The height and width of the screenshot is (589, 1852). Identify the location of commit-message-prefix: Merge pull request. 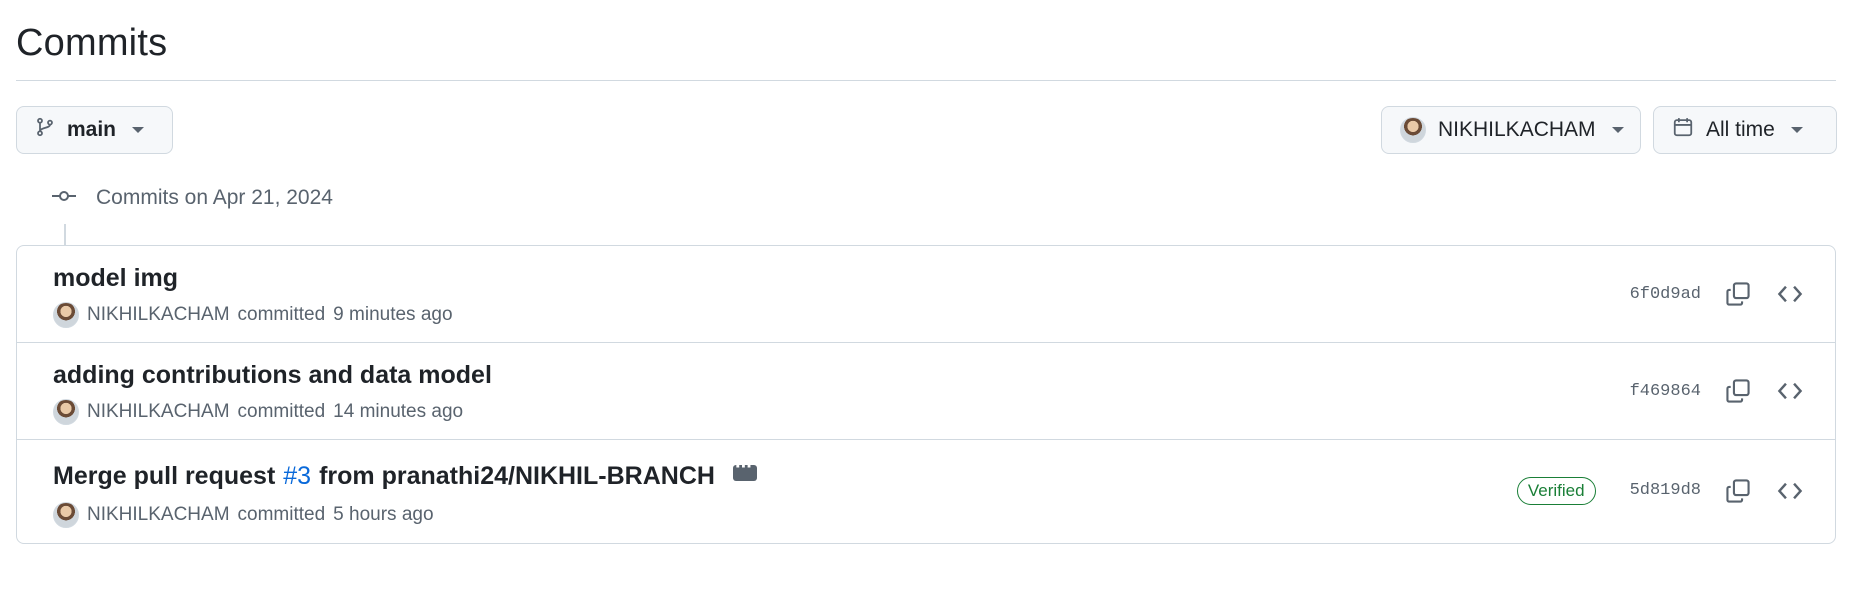
(164, 476).